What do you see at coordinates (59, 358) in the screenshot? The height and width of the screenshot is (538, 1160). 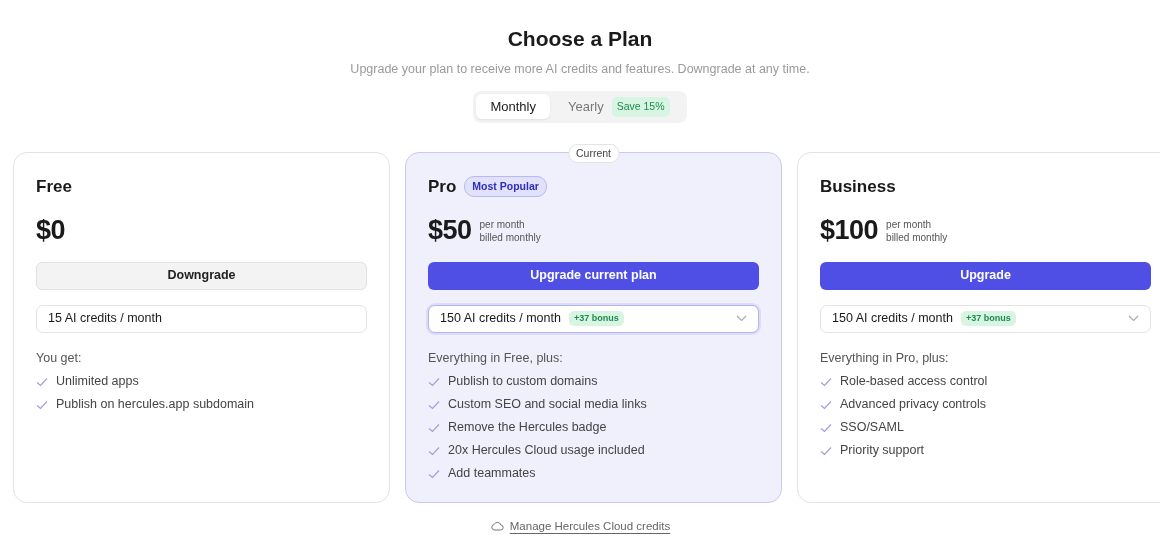 I see `features-heading: You get:` at bounding box center [59, 358].